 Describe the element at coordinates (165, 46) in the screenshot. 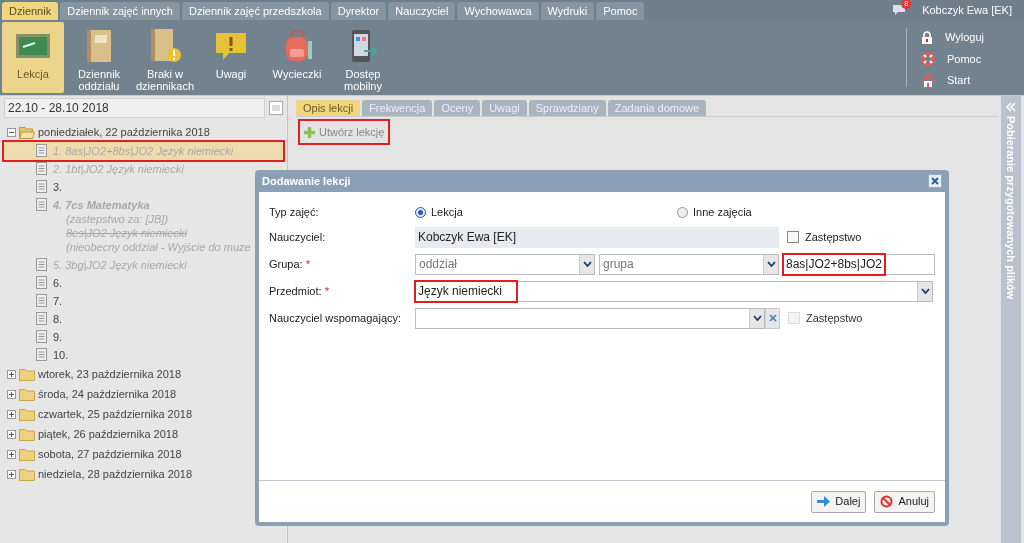

I see `book-warning-icon` at that location.